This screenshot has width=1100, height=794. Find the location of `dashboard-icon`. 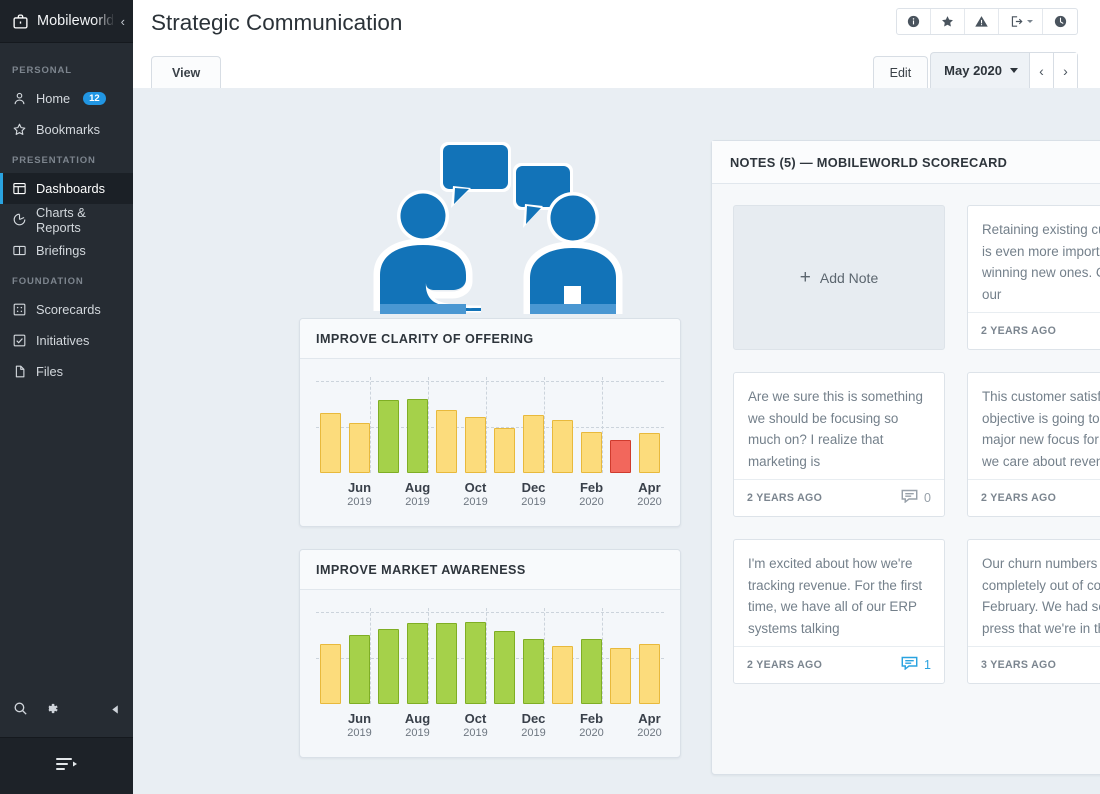

dashboard-icon is located at coordinates (19, 188).